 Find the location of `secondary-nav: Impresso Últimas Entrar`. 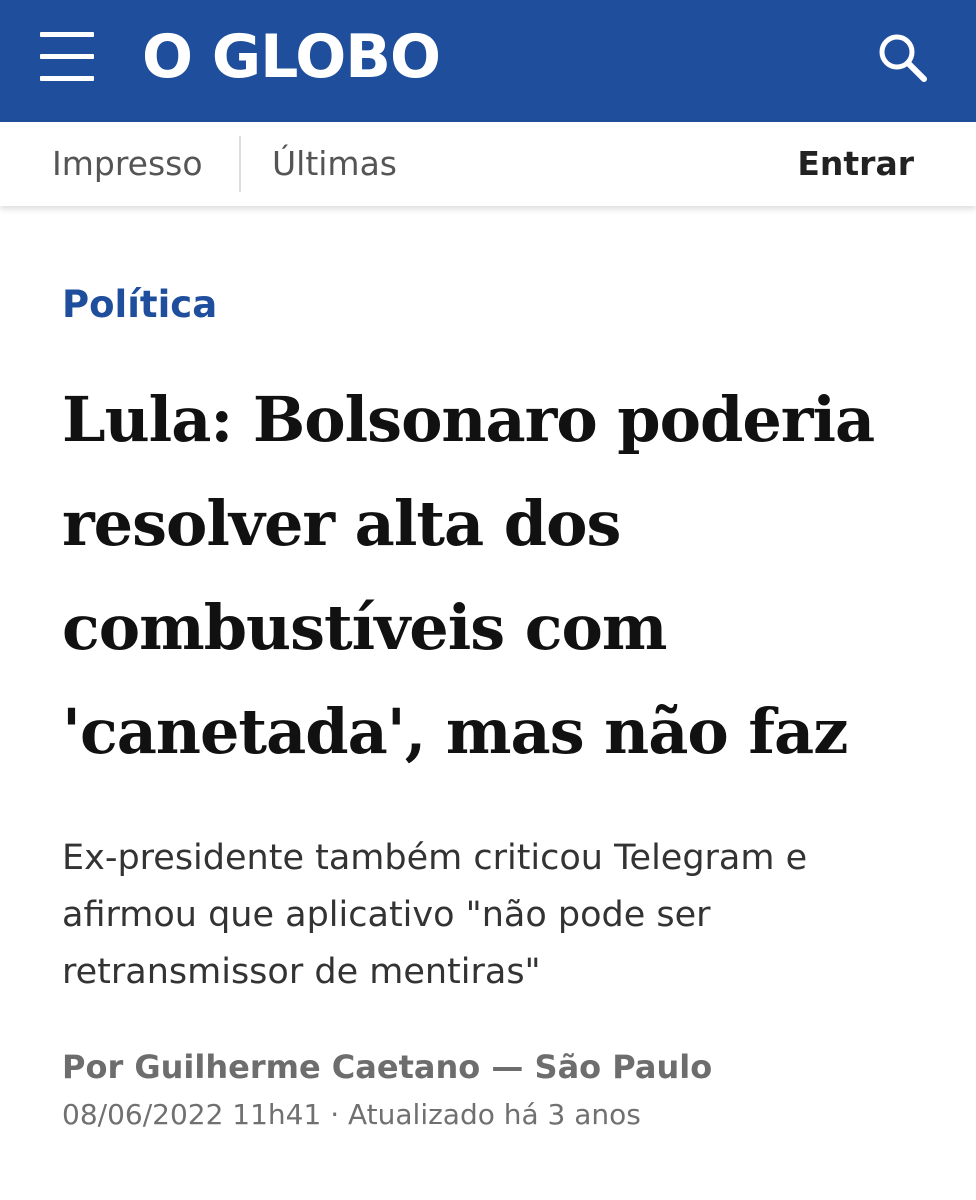

secondary-nav: Impresso Últimas Entrar is located at coordinates (488, 164).